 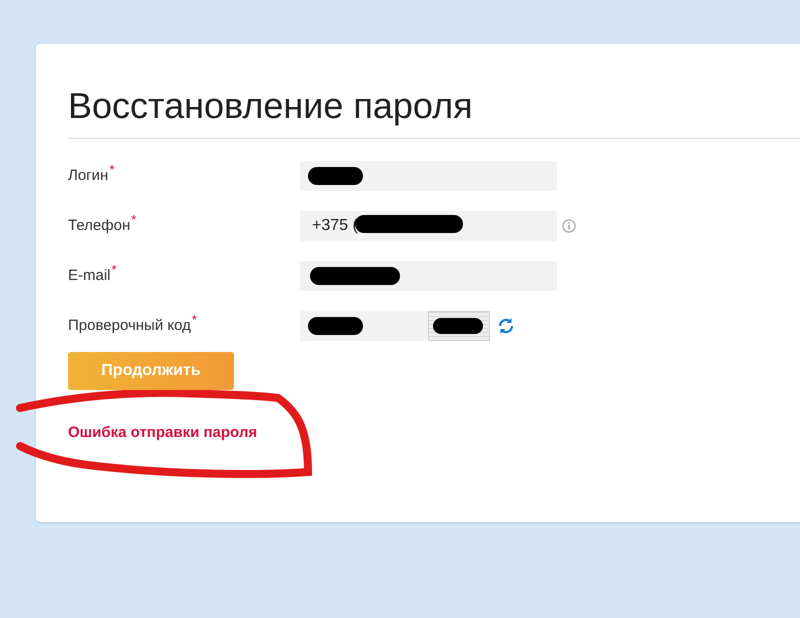 What do you see at coordinates (458, 326) in the screenshot?
I see `redaction-mark` at bounding box center [458, 326].